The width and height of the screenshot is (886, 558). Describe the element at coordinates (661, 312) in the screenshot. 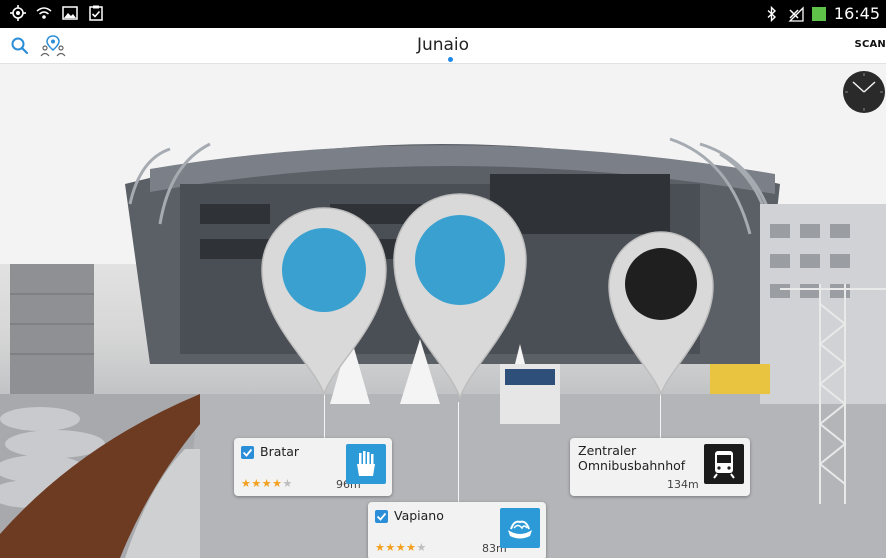

I see `poi-pin-zob` at that location.